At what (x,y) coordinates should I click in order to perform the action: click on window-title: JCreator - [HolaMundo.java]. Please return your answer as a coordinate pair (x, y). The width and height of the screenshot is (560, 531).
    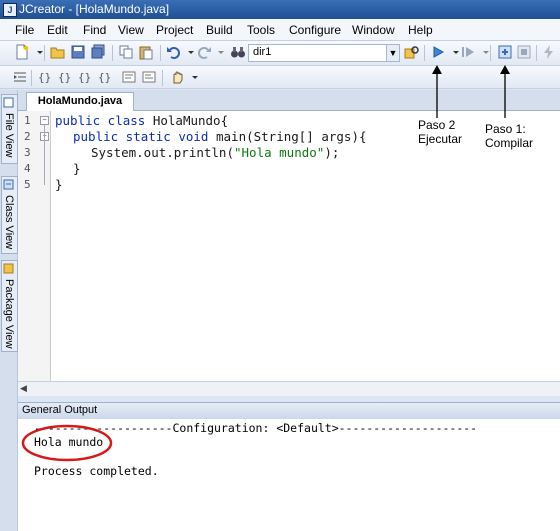
    Looking at the image, I should click on (94, 9).